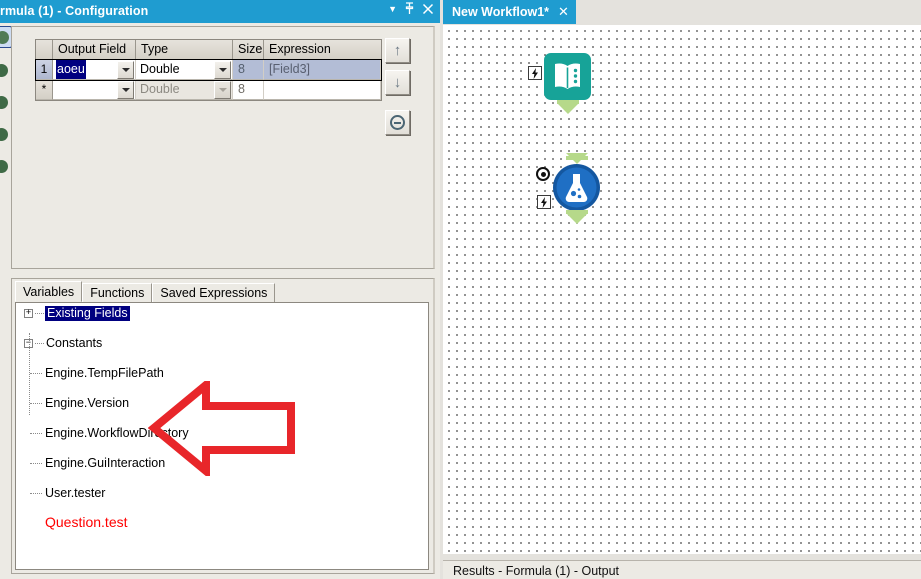  Describe the element at coordinates (94, 50) in the screenshot. I see `column-header-output-field: Output Field` at that location.